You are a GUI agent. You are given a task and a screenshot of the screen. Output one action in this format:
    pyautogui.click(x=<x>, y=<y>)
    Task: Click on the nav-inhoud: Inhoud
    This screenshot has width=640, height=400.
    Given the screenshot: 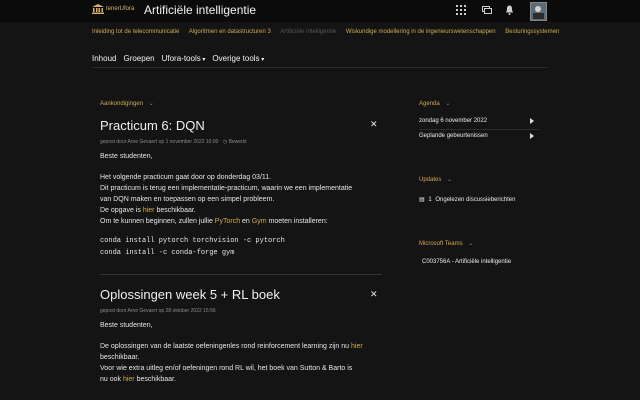 What is the action you would take?
    pyautogui.click(x=104, y=58)
    